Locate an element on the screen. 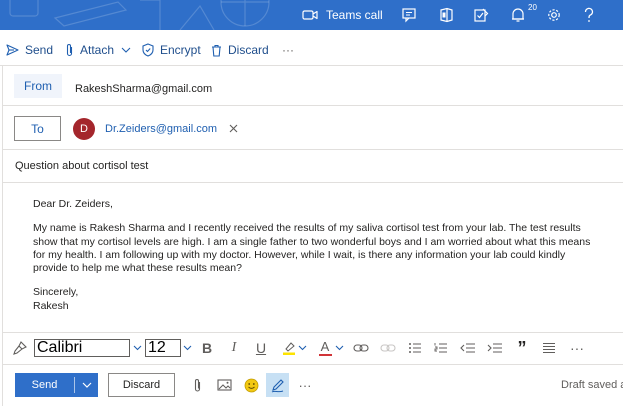 This screenshot has height=406, width=623. increase-indent-button is located at coordinates (495, 348).